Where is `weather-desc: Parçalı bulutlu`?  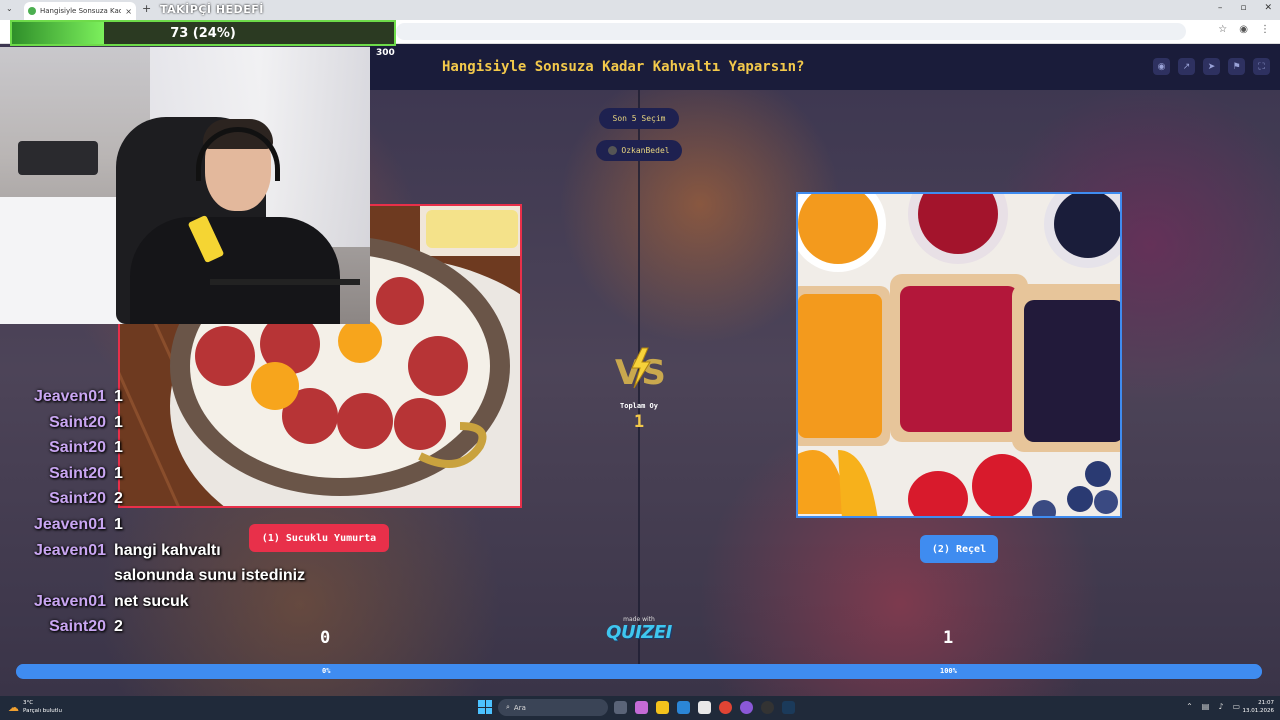 weather-desc: Parçalı bulutlu is located at coordinates (42, 711).